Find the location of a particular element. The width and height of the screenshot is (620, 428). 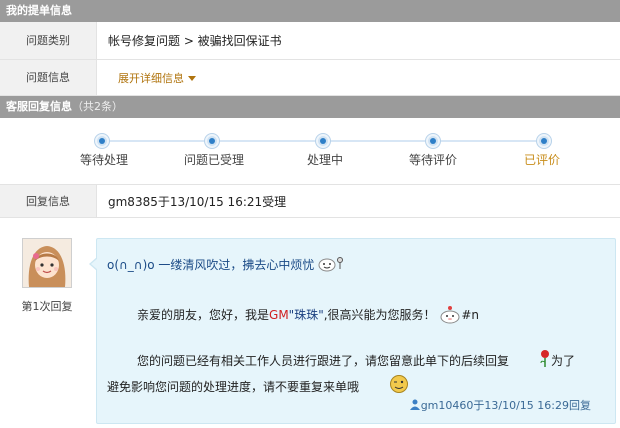

ticket-section-title: 我的提单信息 is located at coordinates (39, 10).